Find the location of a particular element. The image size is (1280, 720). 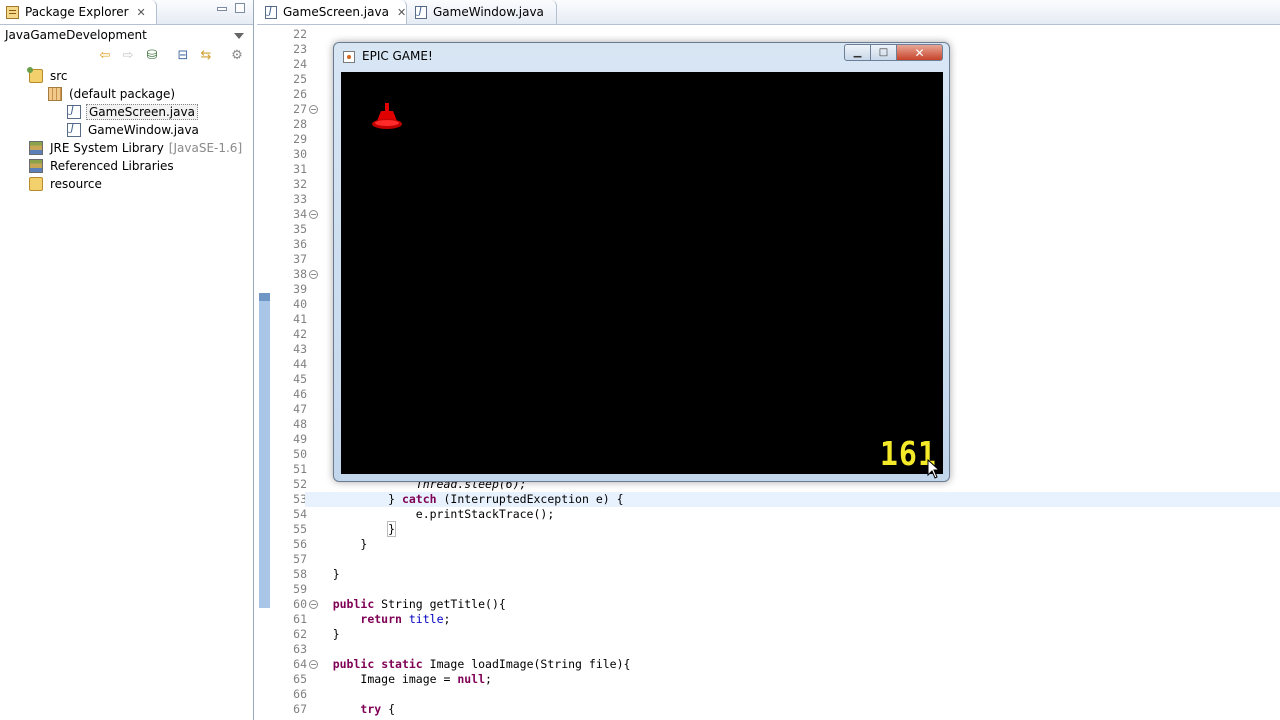

source-folder-icon is located at coordinates (35, 75).